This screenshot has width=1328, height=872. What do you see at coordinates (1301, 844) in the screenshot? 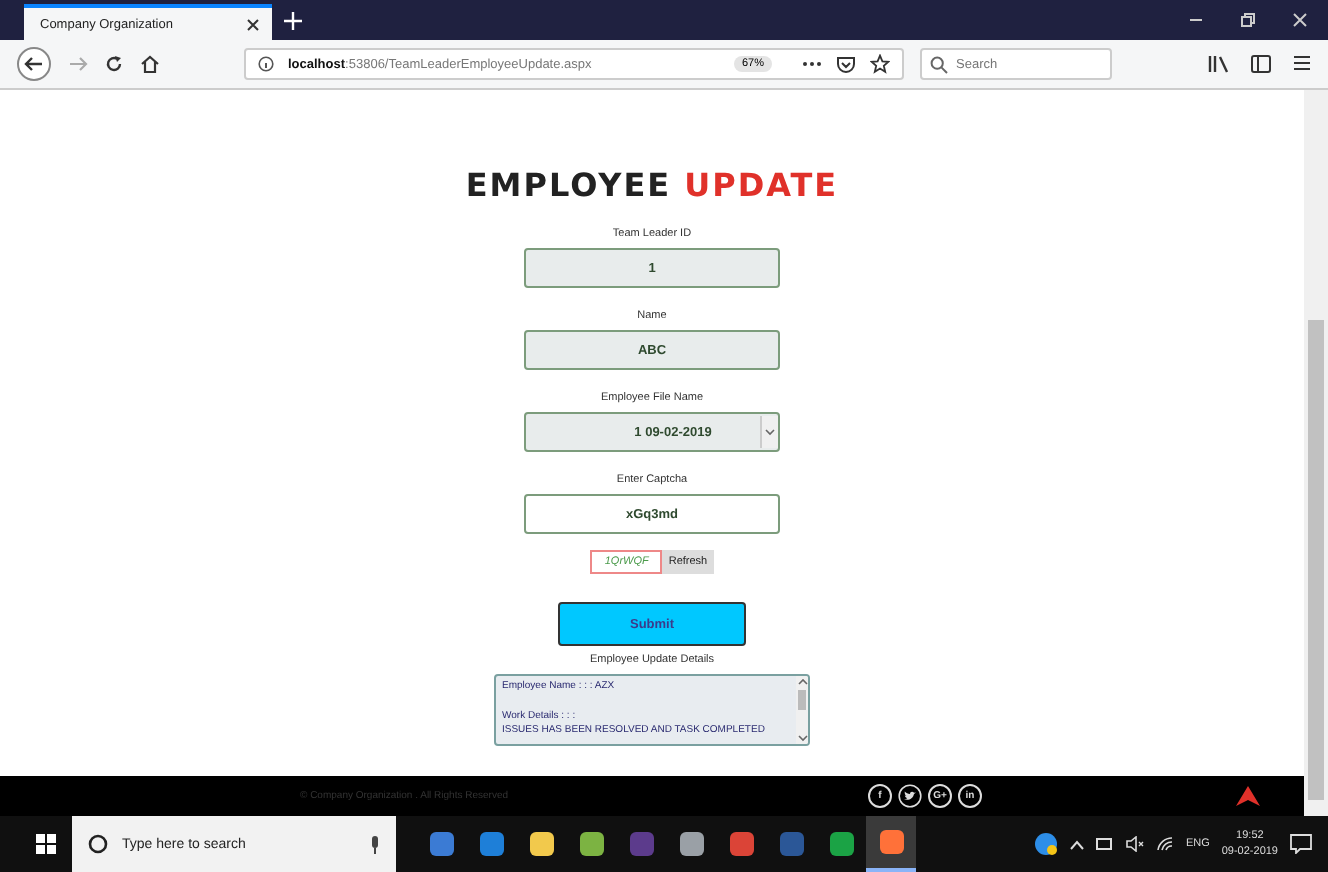
I see `notification-icon` at bounding box center [1301, 844].